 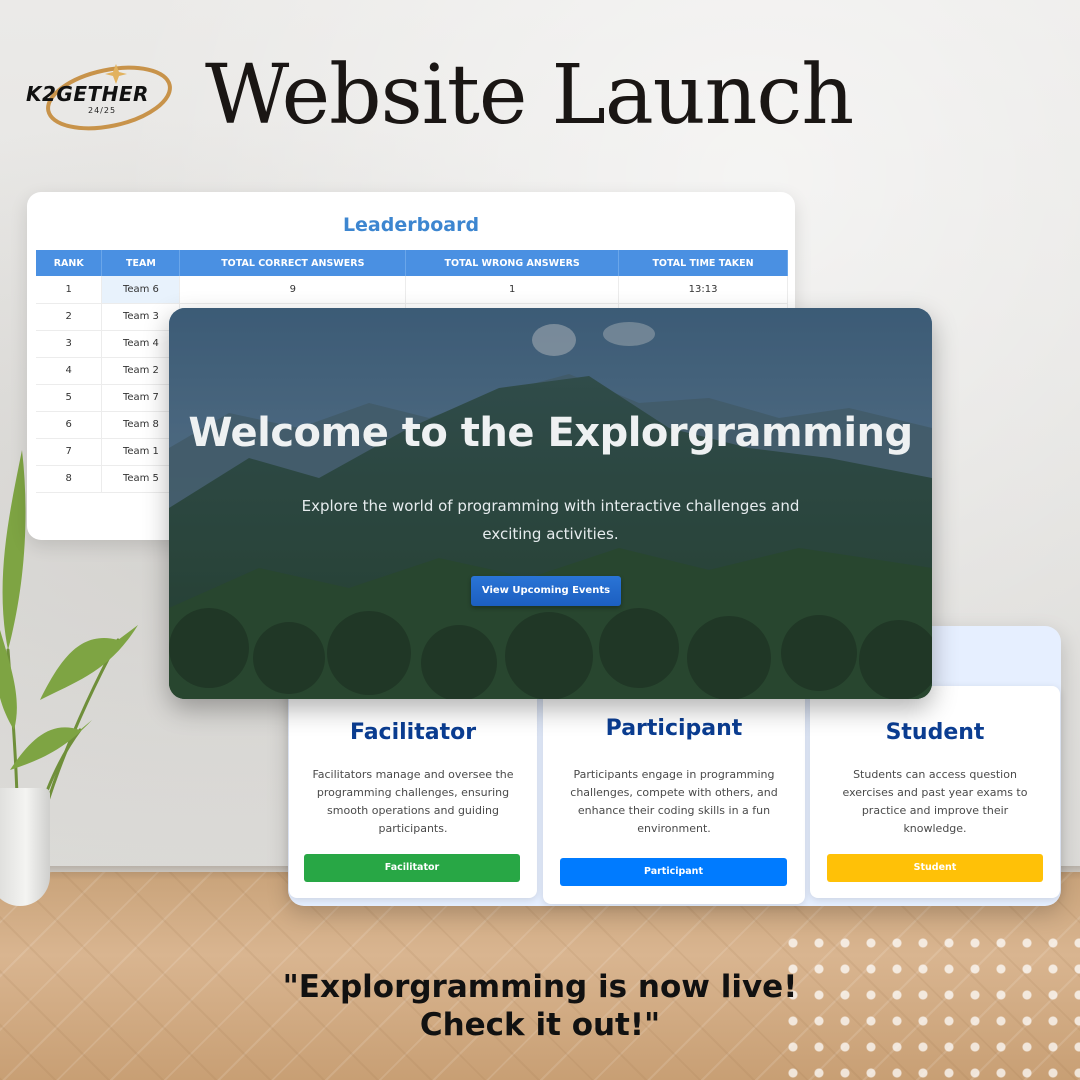 What do you see at coordinates (413, 732) in the screenshot?
I see `role-title-facilitator: Facilitator` at bounding box center [413, 732].